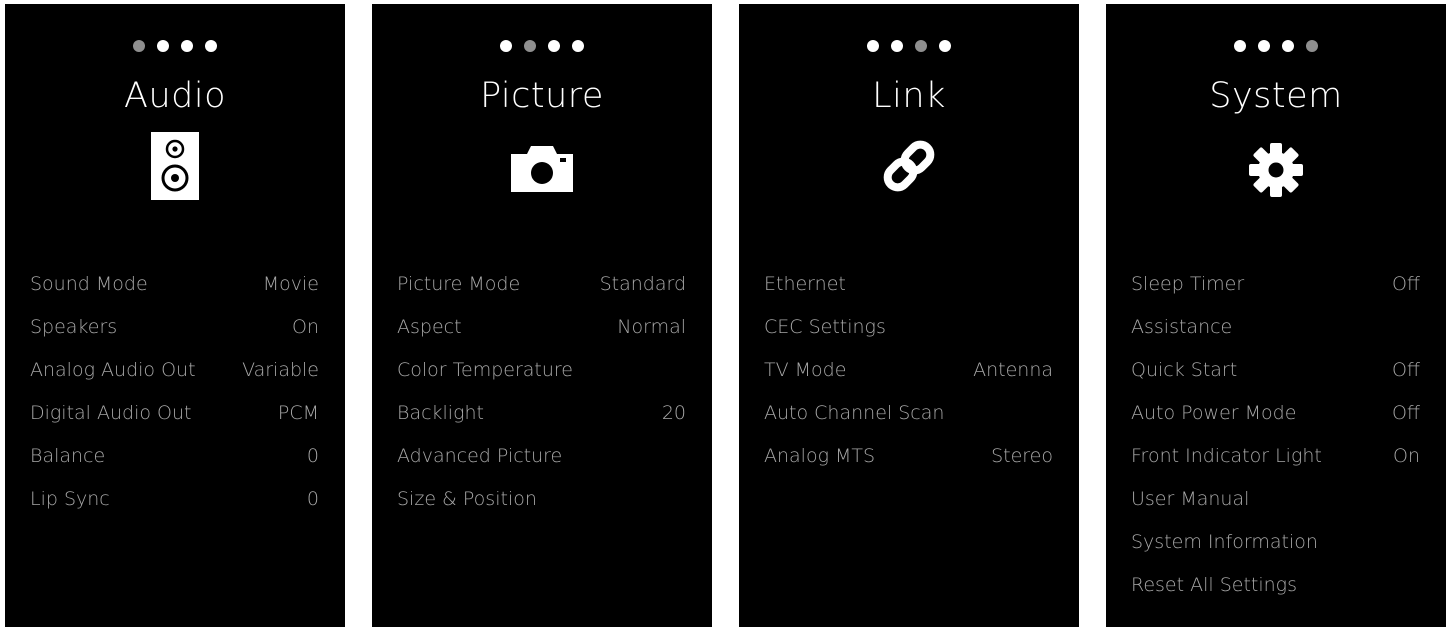  Describe the element at coordinates (174, 326) in the screenshot. I see `menu-item-speakers: Speakers On` at that location.